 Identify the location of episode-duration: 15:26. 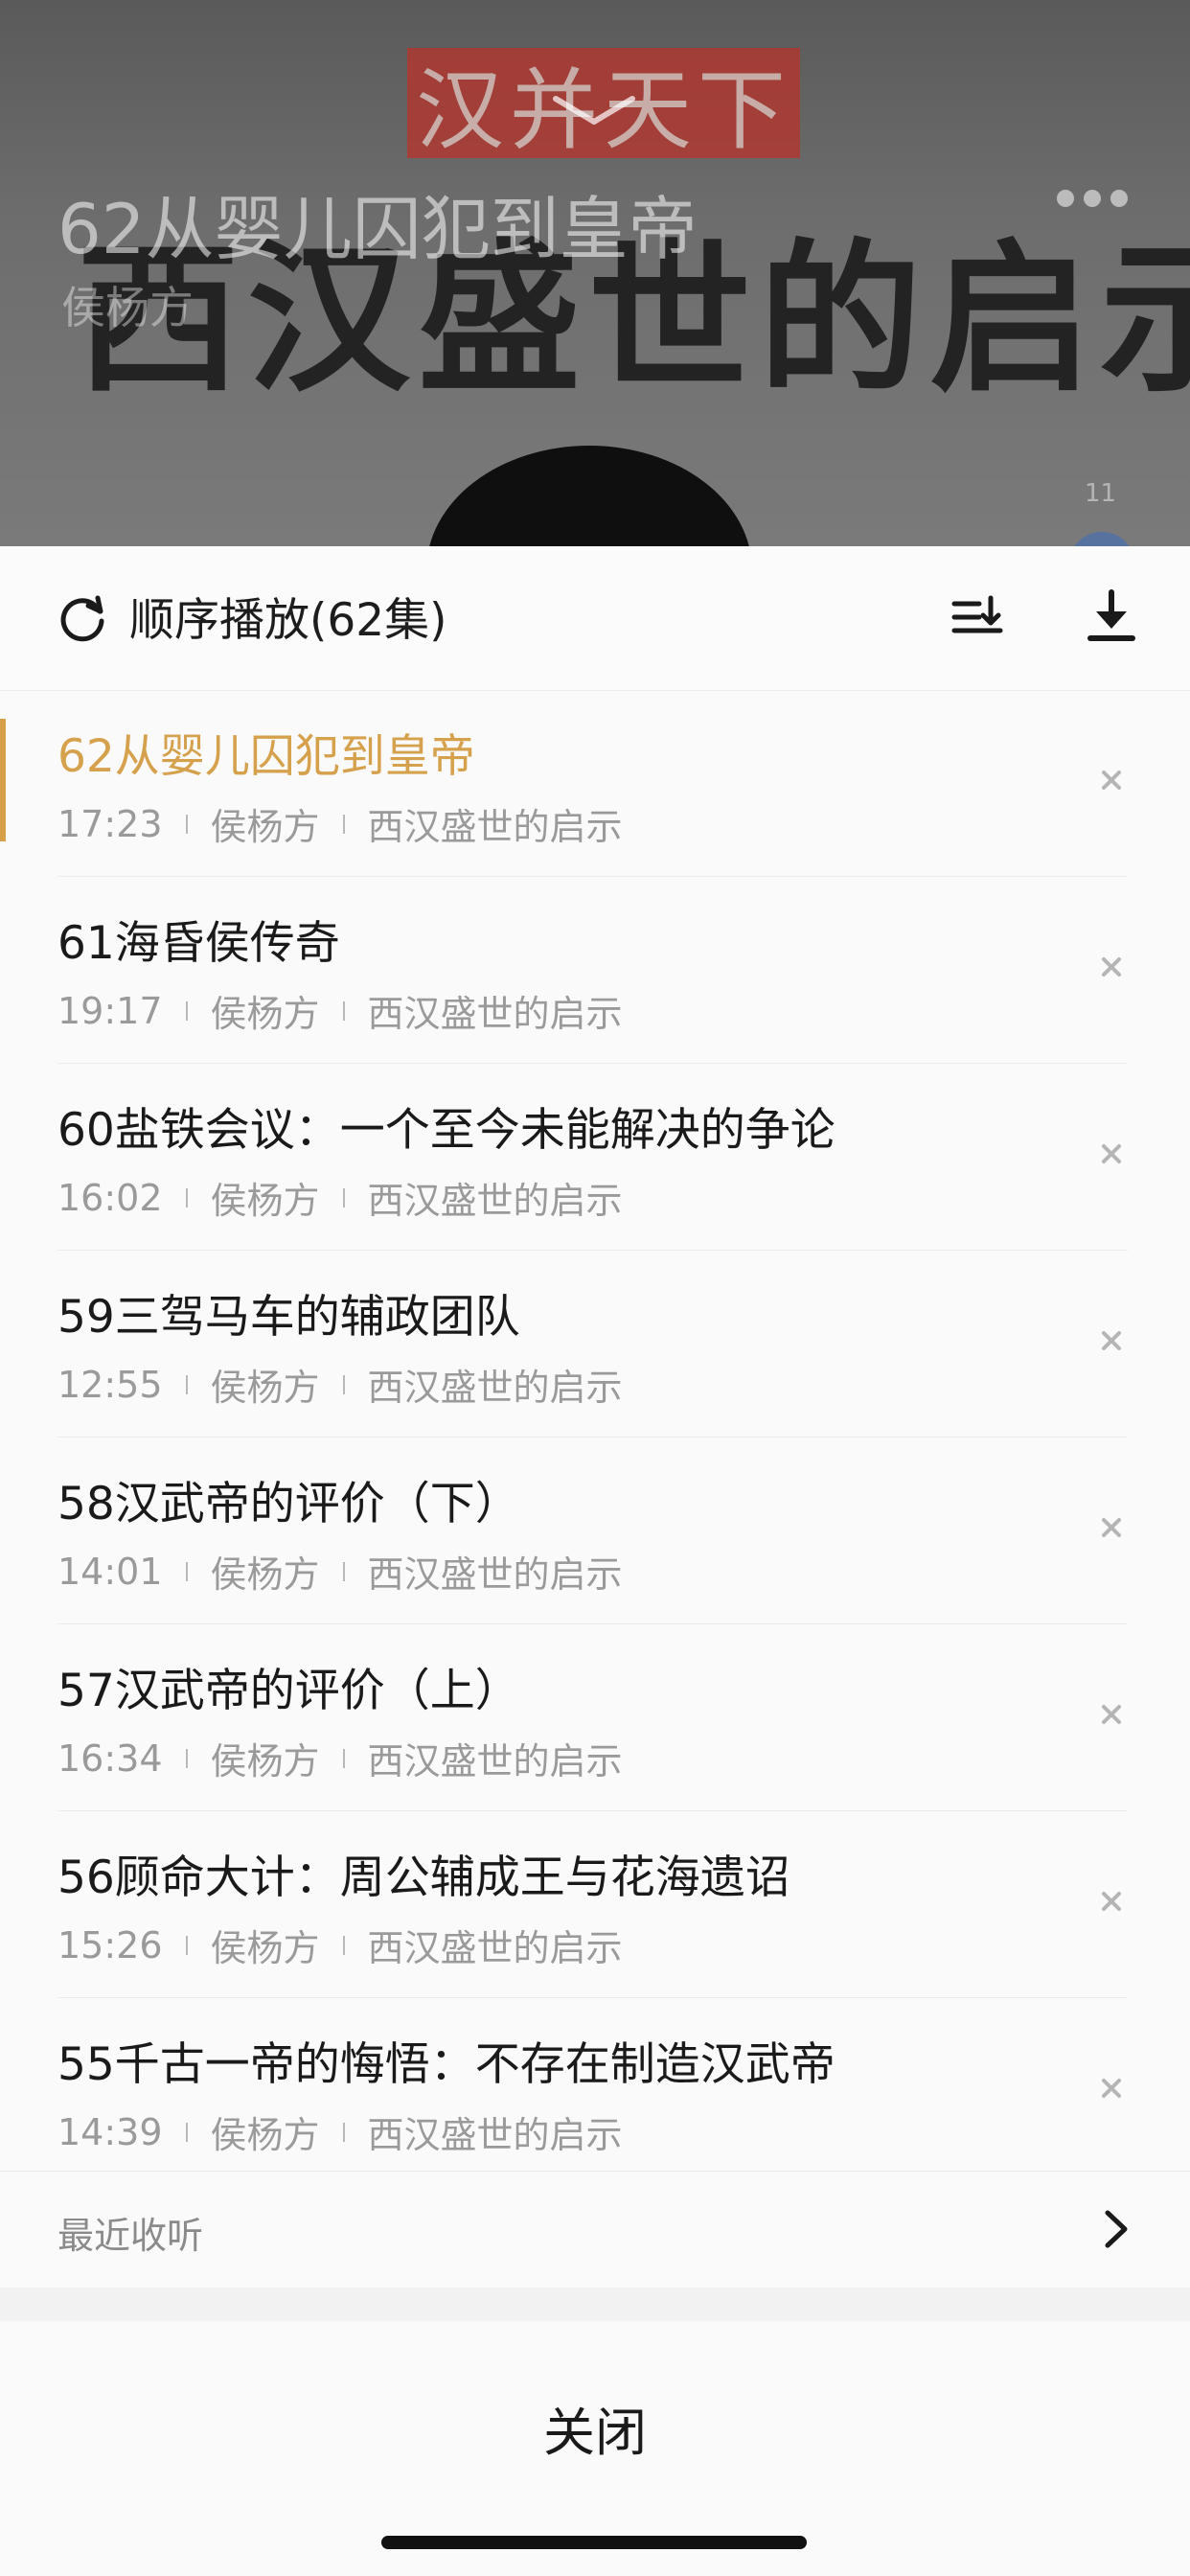
(110, 1944).